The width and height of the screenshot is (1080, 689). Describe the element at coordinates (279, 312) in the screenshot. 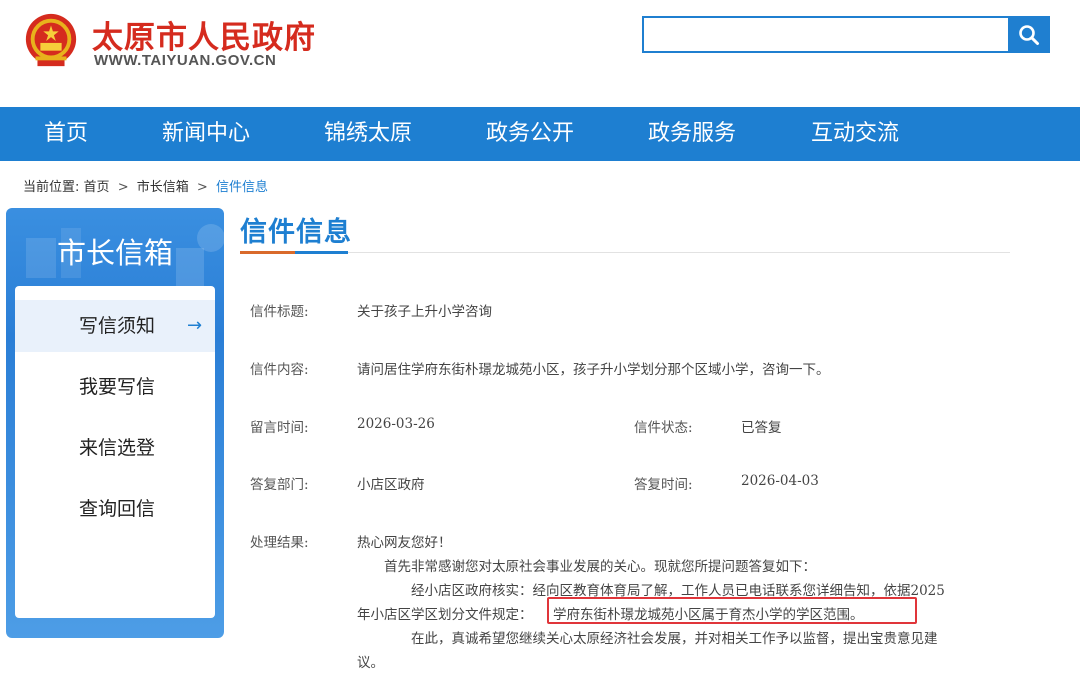

I see `subject-label: 信件标题:` at that location.